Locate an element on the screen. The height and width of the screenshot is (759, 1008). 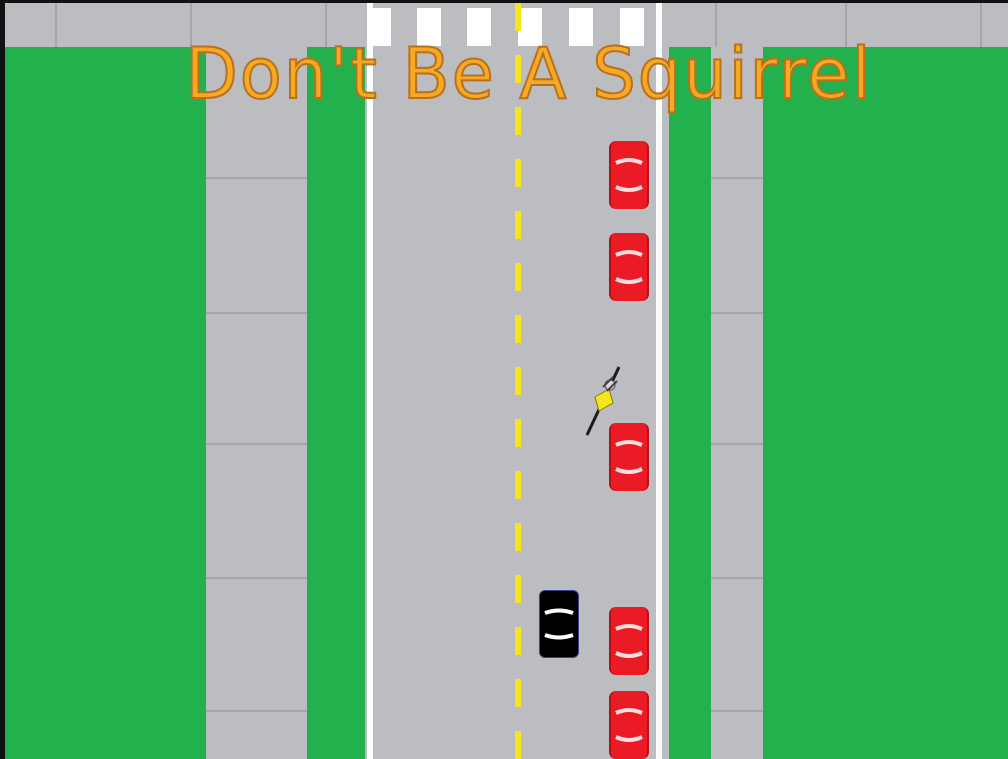
game-title: Don't Be A Squirrel is located at coordinates (528, 74).